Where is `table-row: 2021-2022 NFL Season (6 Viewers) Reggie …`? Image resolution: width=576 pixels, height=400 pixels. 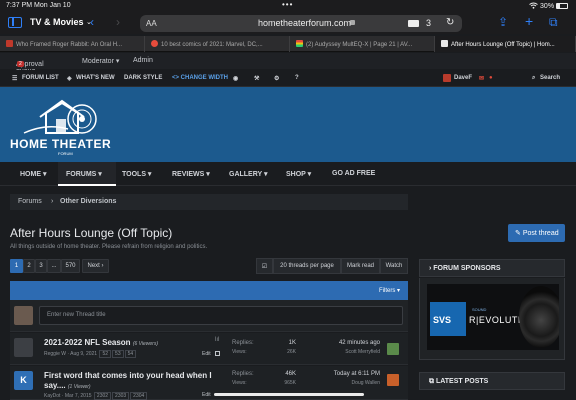 table-row: 2021-2022 NFL Season (6 Viewers) Reggie … is located at coordinates (209, 349).